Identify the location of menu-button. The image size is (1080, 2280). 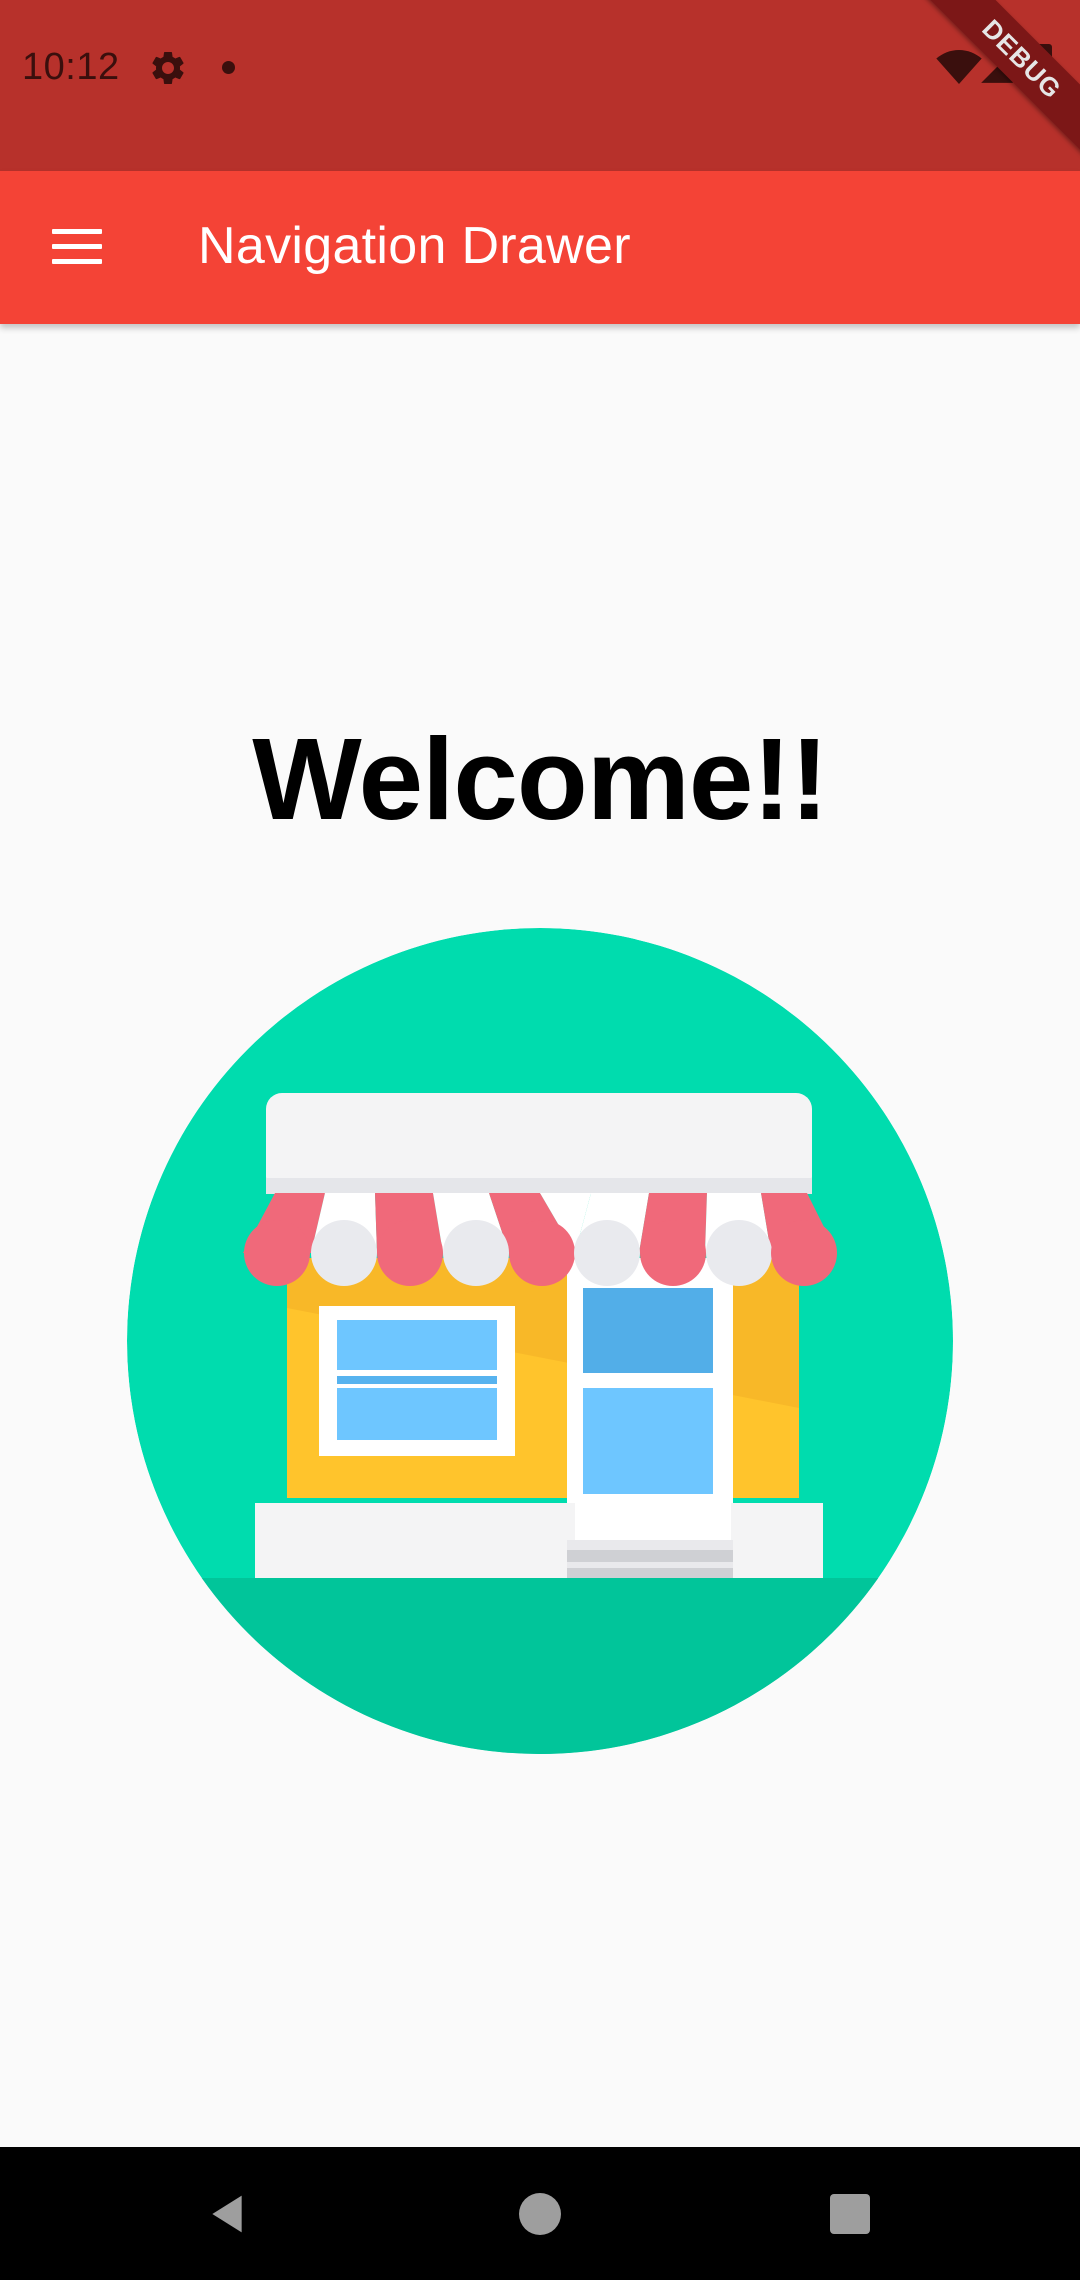
(76, 247).